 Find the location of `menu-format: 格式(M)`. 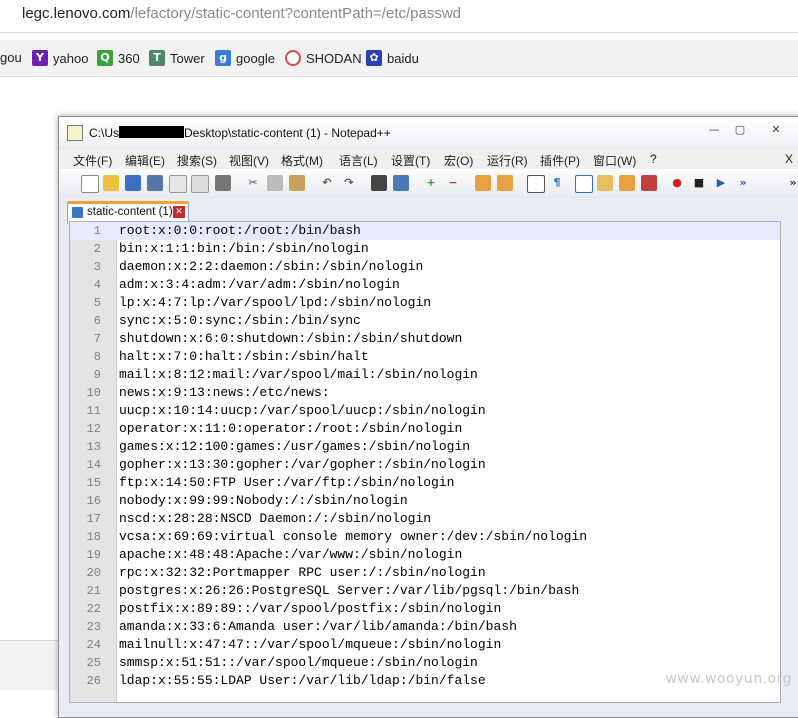

menu-format: 格式(M) is located at coordinates (302, 160).